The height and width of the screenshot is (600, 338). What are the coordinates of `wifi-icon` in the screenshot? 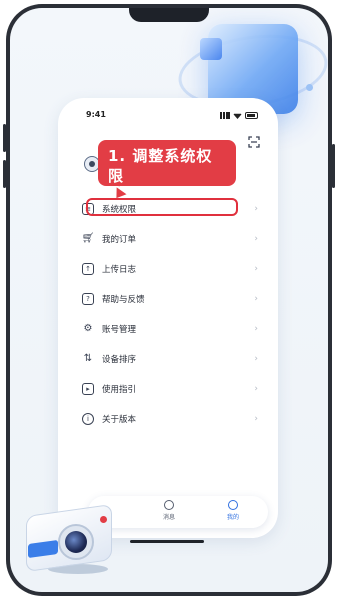 It's located at (237, 116).